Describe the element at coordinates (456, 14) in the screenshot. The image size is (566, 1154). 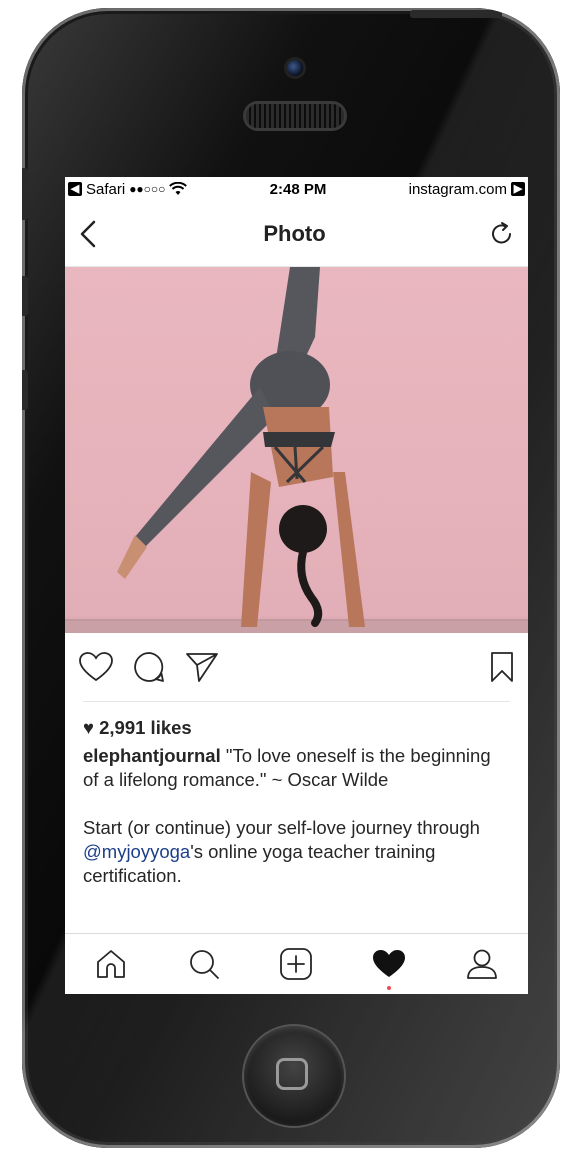
I see `power-button` at that location.